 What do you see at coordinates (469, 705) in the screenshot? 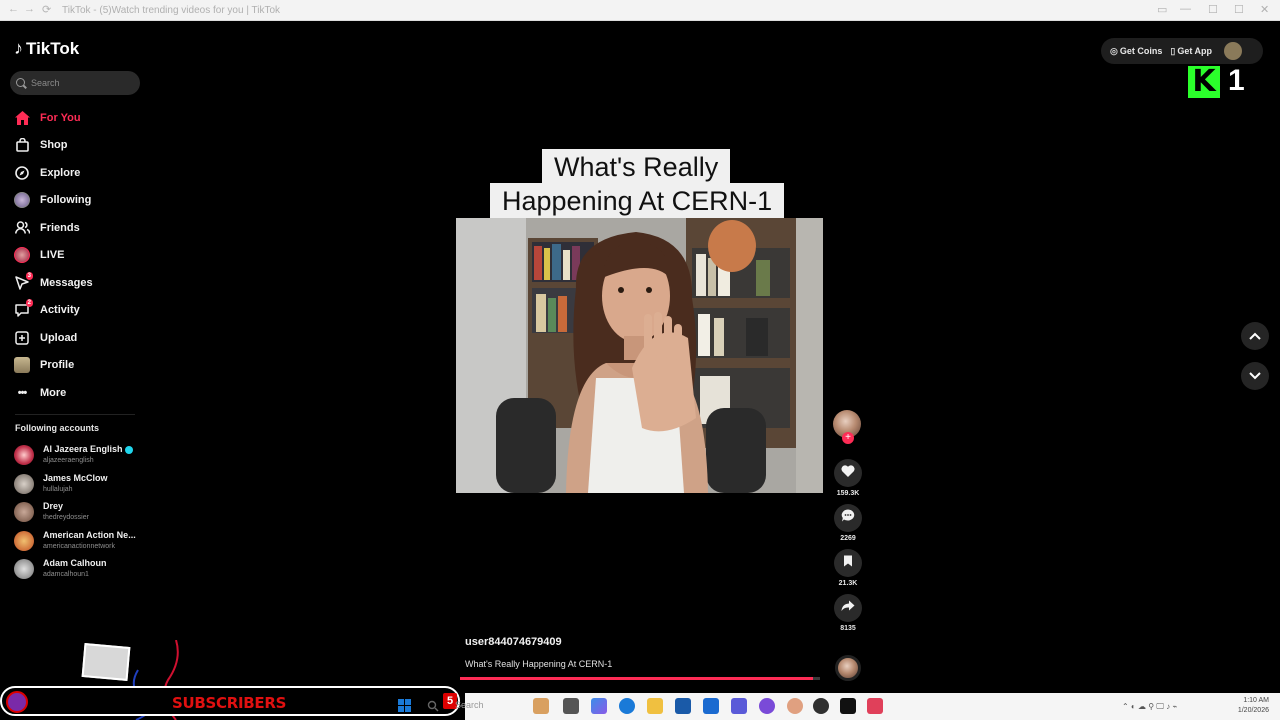
I see `taskbar-search-input: Search` at bounding box center [469, 705].